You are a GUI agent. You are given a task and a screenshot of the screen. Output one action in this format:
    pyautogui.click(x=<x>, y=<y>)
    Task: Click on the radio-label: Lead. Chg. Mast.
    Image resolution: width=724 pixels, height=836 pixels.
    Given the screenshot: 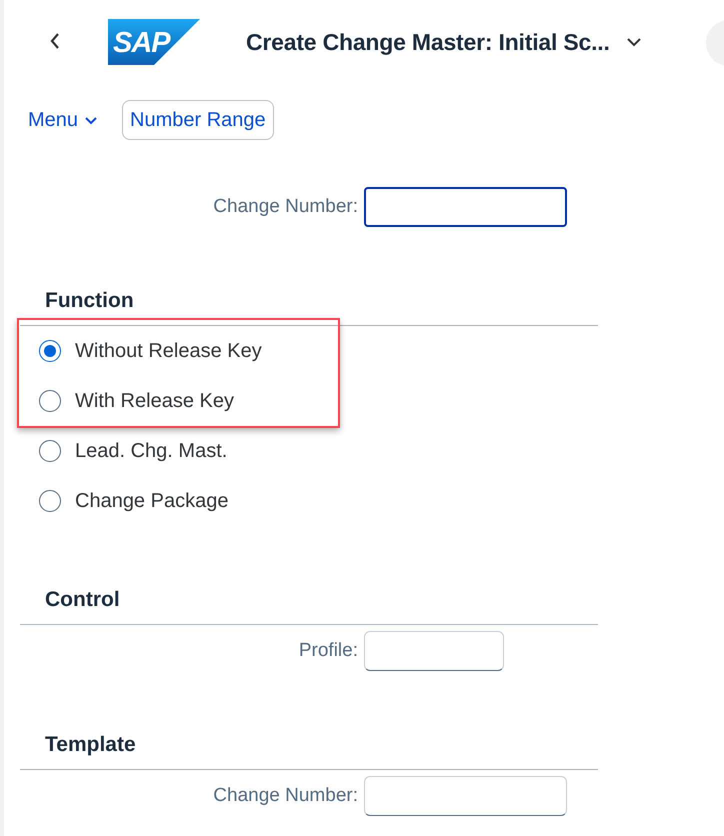 What is the action you would take?
    pyautogui.click(x=151, y=451)
    